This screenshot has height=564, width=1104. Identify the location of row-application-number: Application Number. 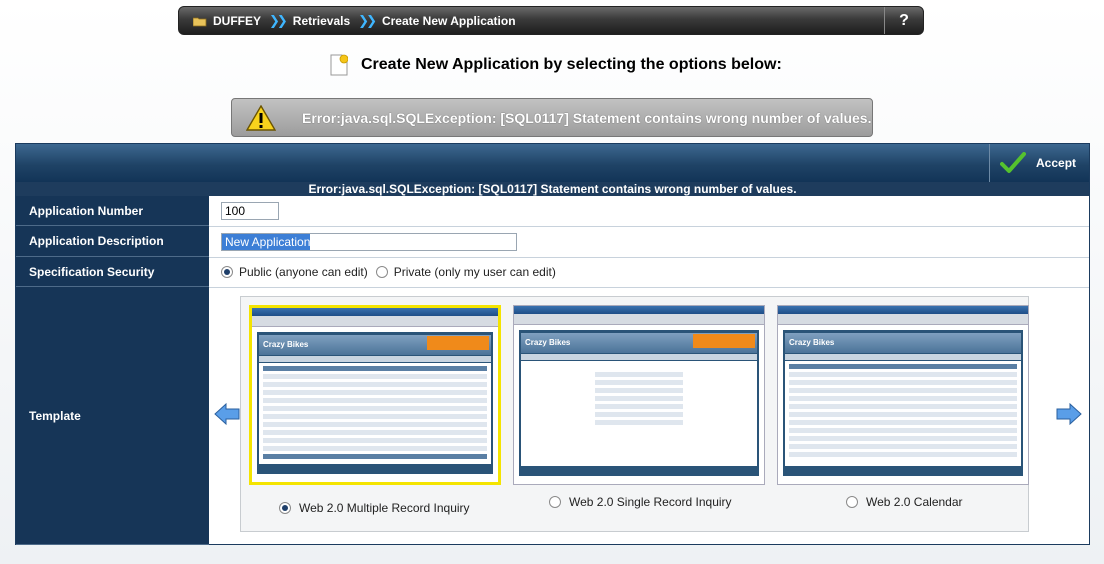
(552, 211).